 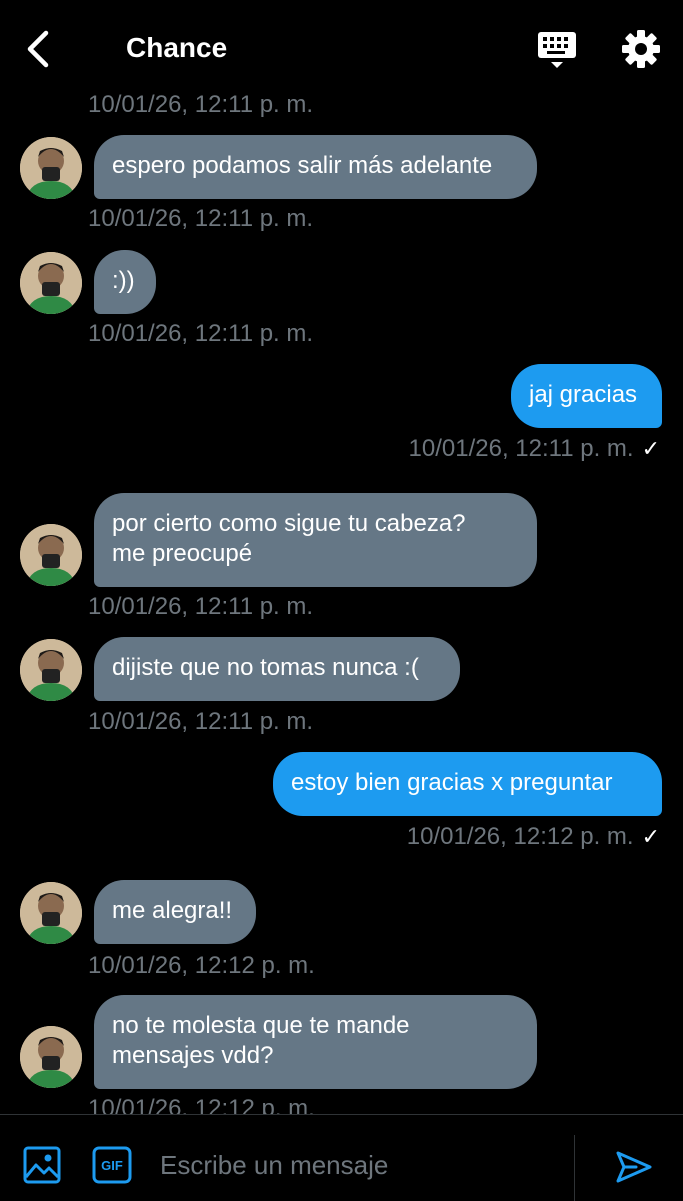 I want to click on conversation-title: Chance, so click(x=176, y=48).